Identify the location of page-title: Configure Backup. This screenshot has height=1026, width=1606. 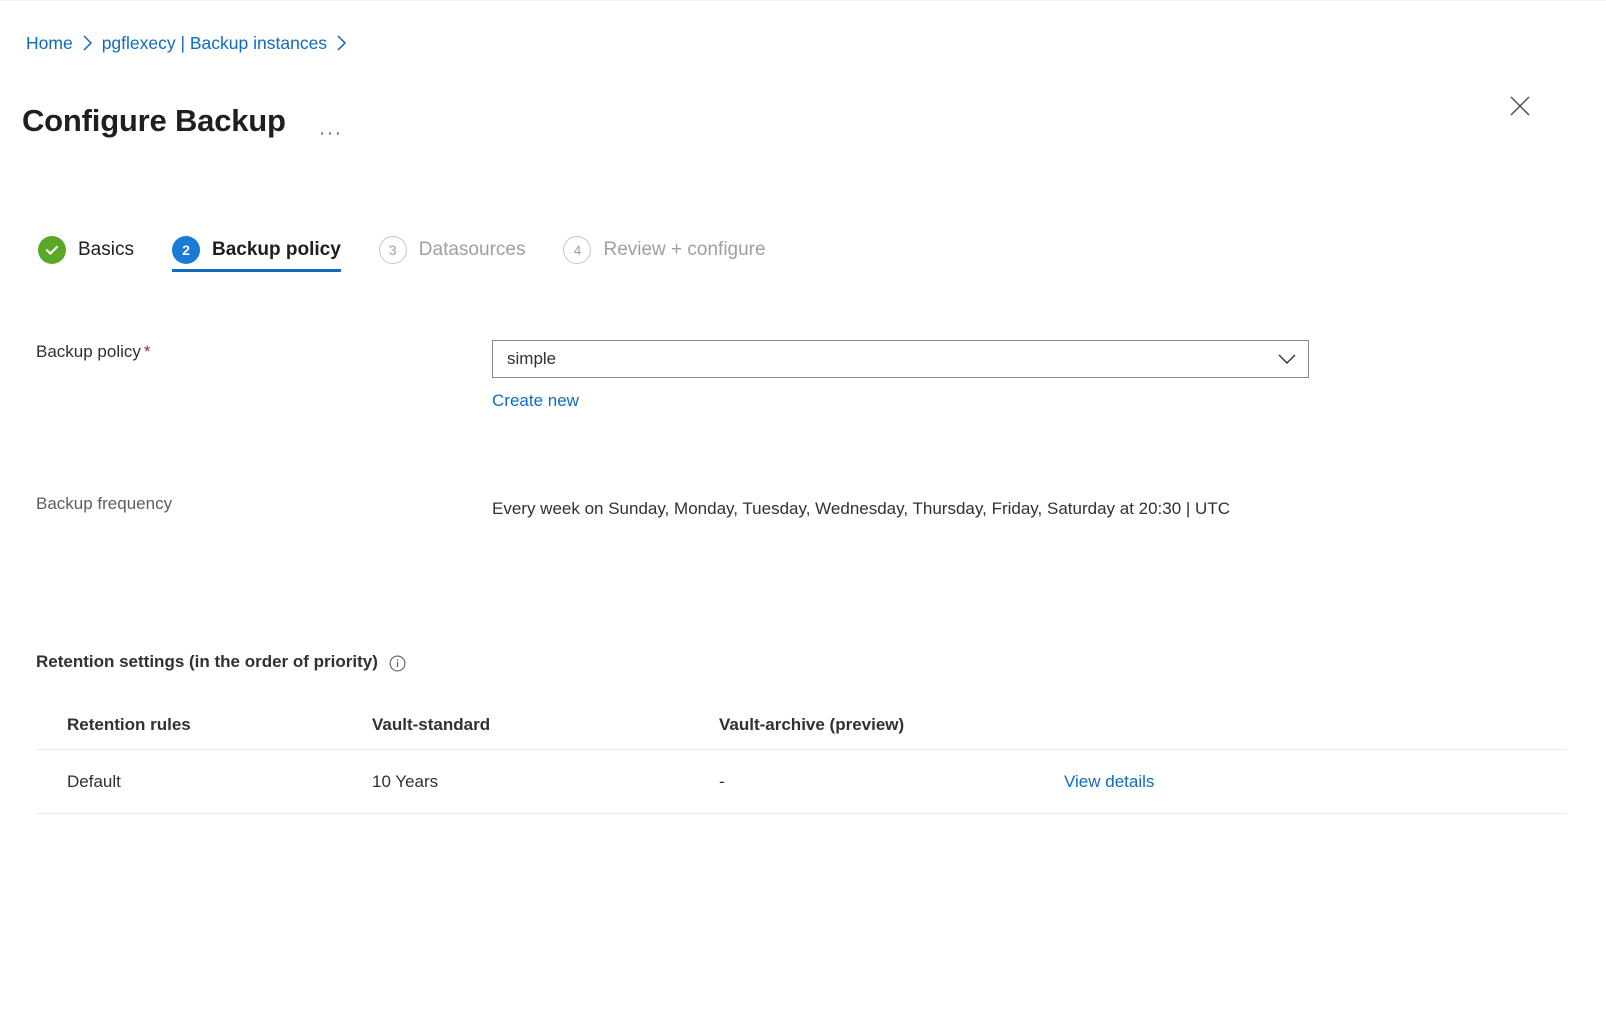
(154, 120).